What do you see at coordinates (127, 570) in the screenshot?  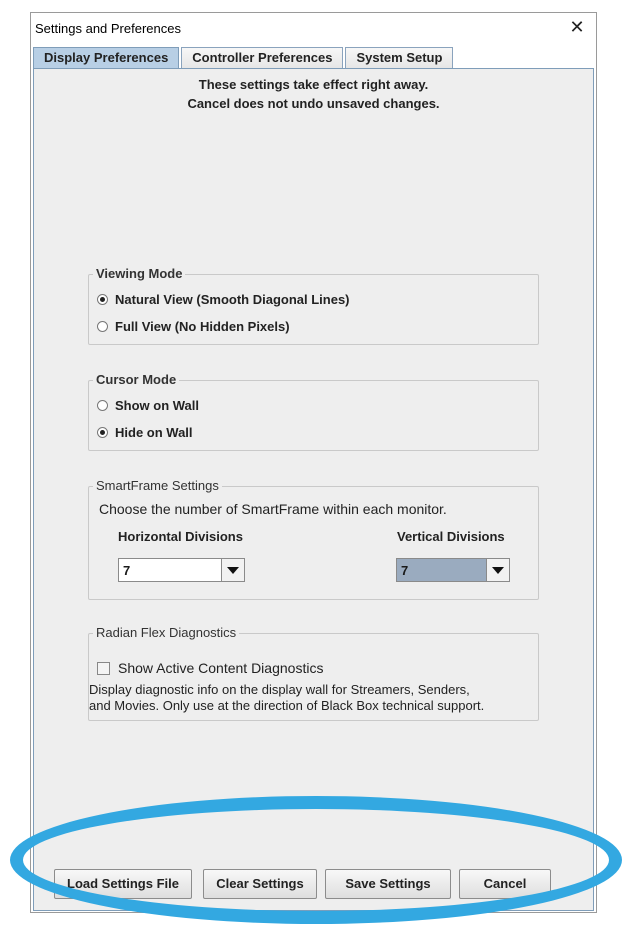 I see `horizontal-divisions-value: 7` at bounding box center [127, 570].